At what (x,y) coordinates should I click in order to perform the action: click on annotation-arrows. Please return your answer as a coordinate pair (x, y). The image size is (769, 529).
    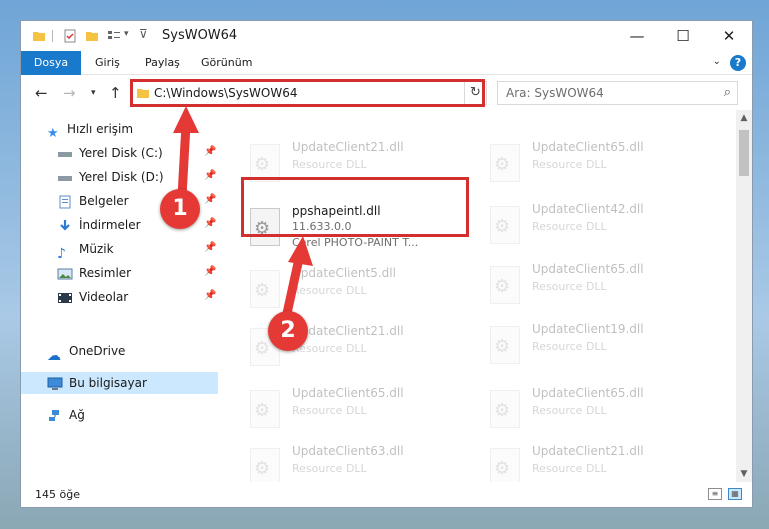
    Looking at the image, I should click on (243, 214).